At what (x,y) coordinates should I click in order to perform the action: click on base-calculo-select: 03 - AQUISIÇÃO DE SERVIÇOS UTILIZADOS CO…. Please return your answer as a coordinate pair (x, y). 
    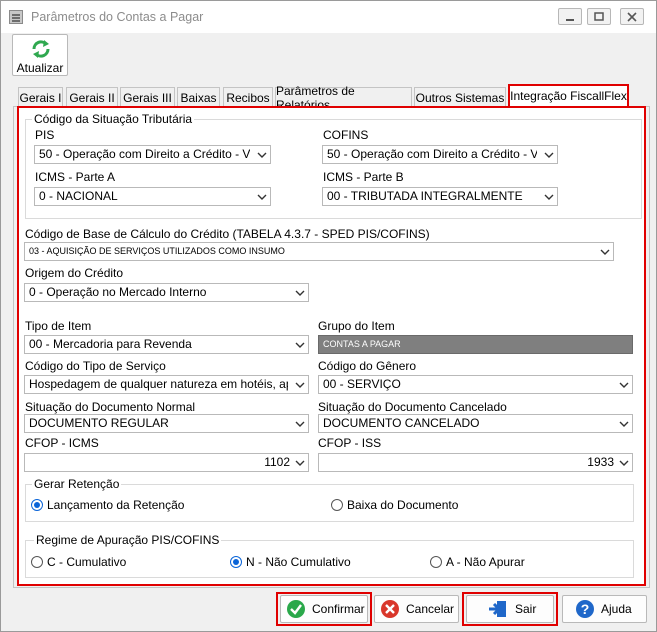
    Looking at the image, I should click on (319, 251).